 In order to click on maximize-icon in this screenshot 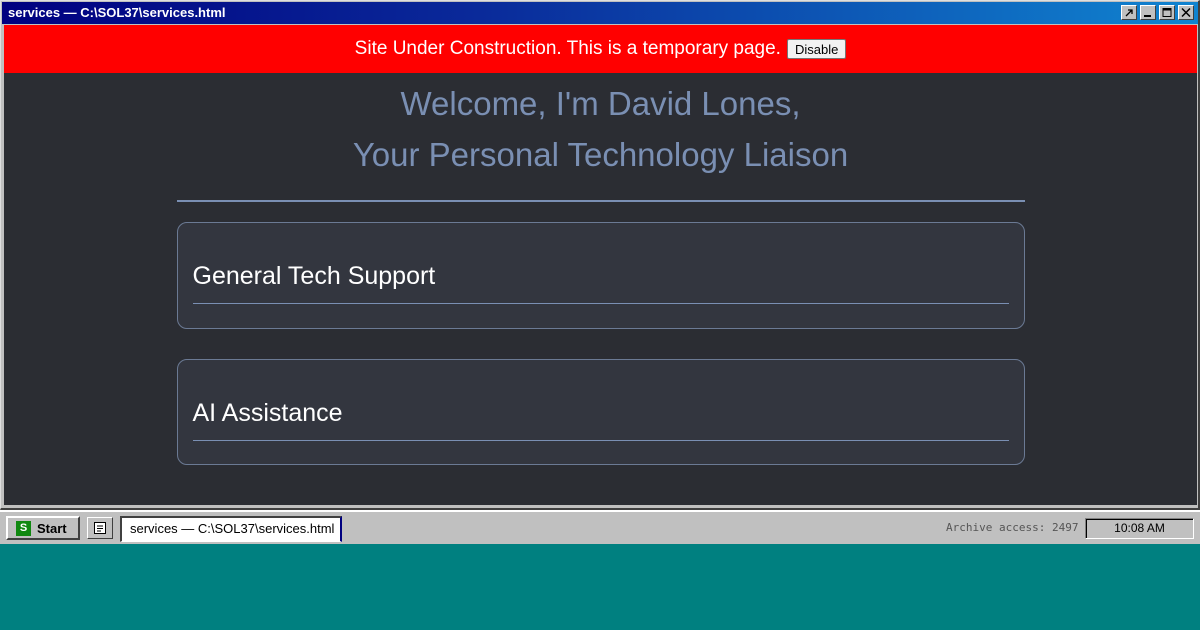, I will do `click(1167, 12)`.